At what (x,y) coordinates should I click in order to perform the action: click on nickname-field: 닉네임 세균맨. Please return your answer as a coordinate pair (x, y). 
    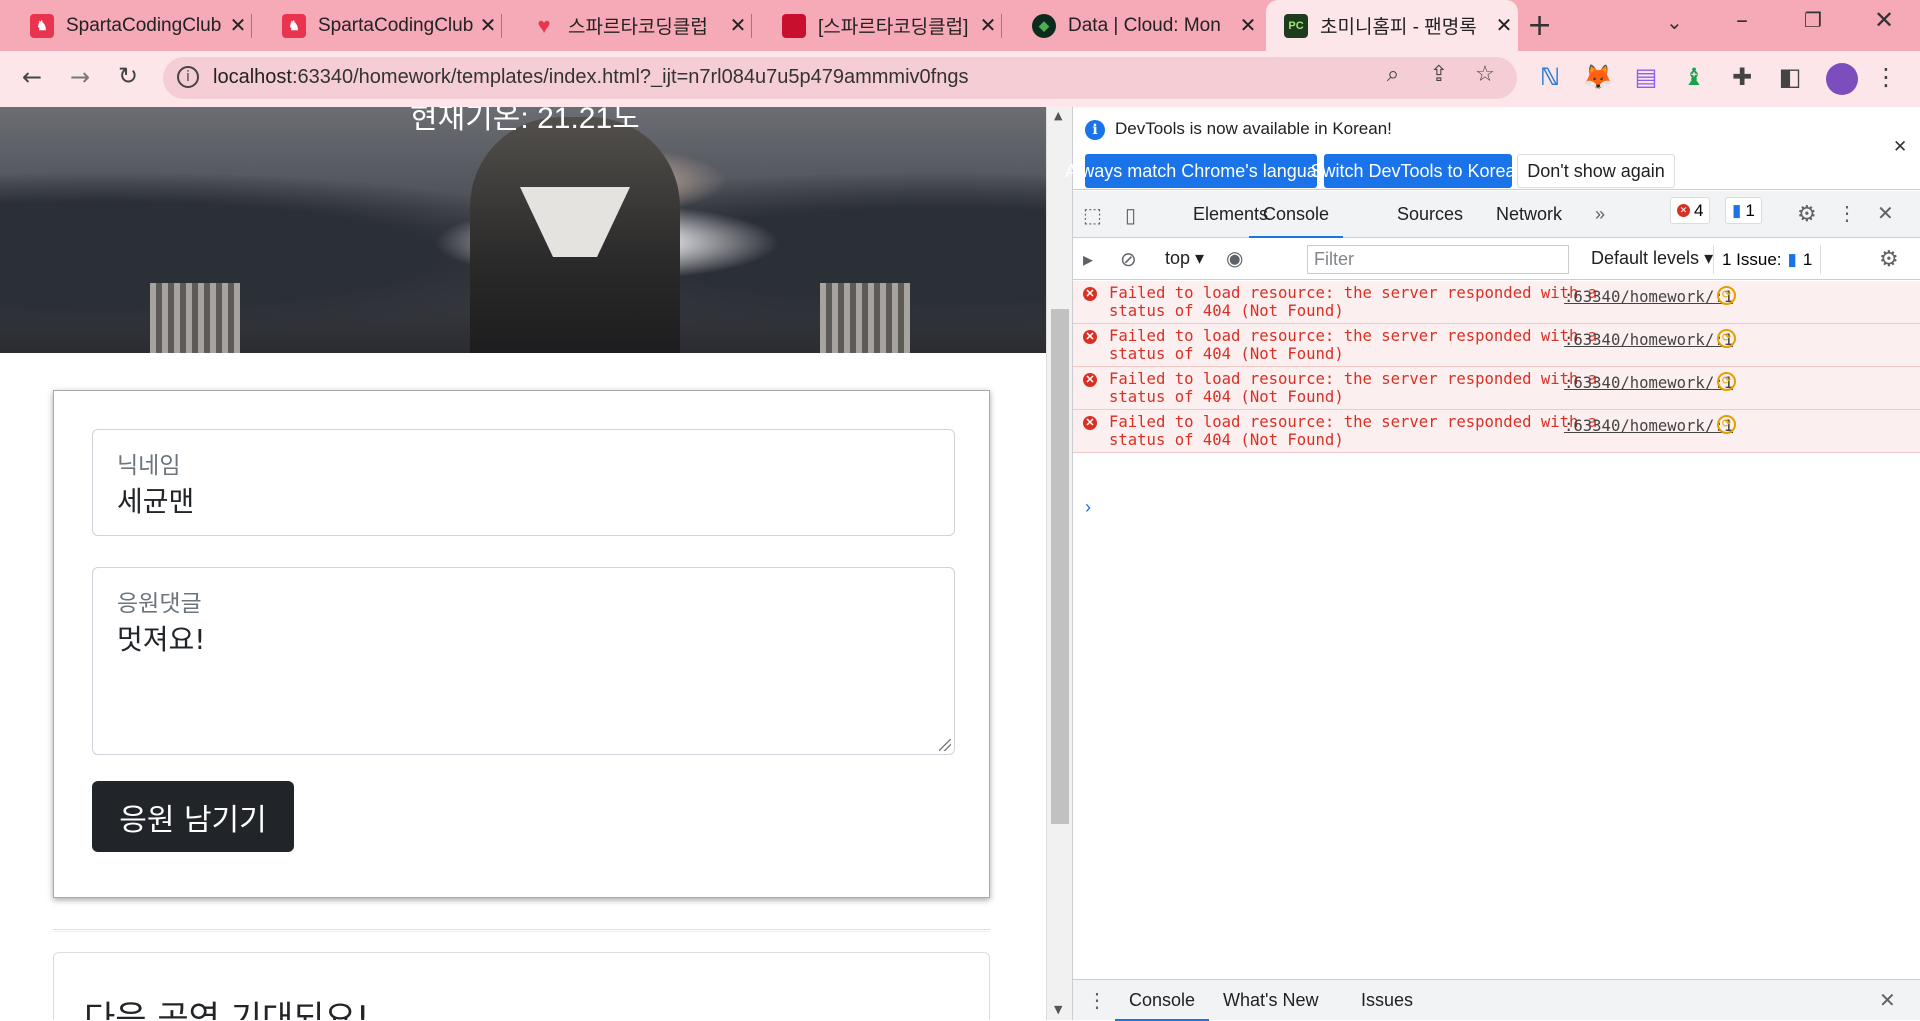
    Looking at the image, I should click on (523, 482).